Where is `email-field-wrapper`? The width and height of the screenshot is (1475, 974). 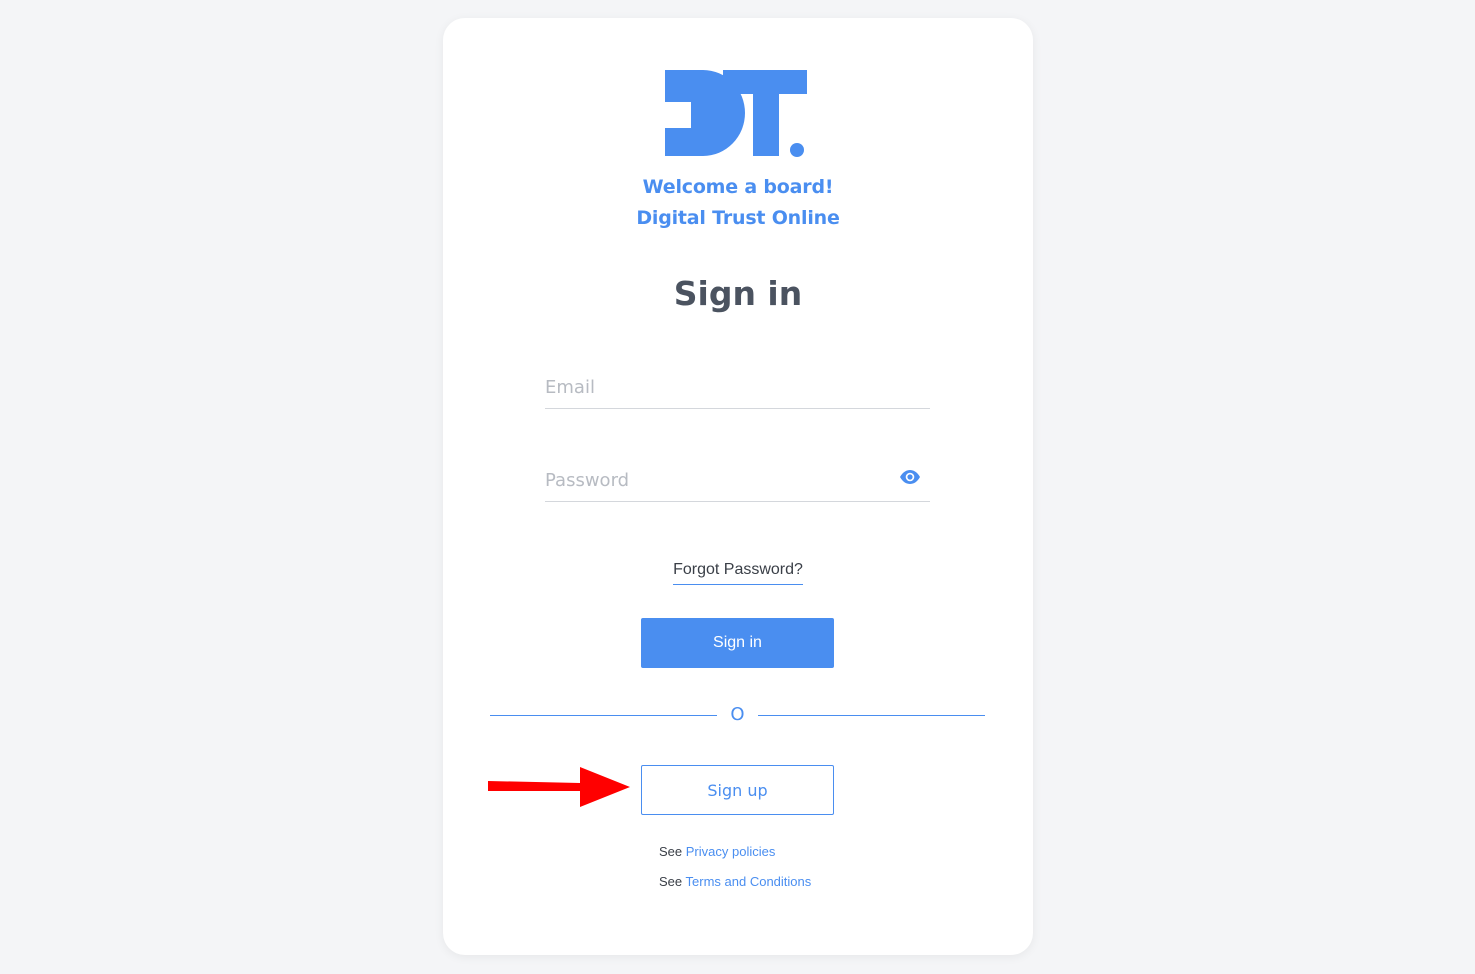
email-field-wrapper is located at coordinates (737, 388).